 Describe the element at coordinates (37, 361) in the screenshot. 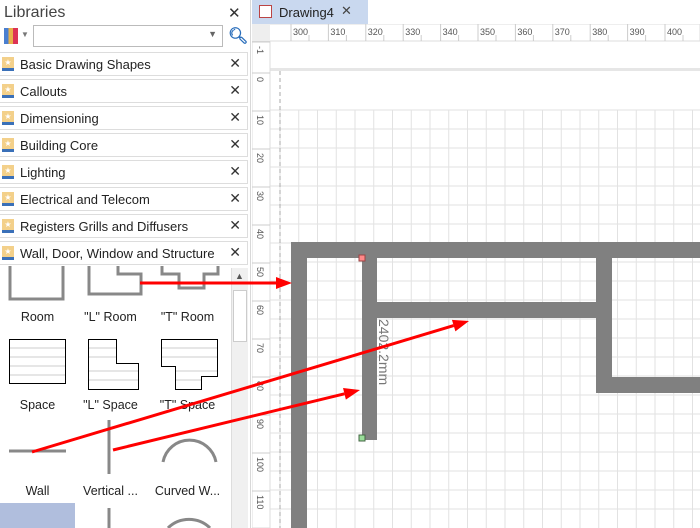

I see `space-shape` at that location.